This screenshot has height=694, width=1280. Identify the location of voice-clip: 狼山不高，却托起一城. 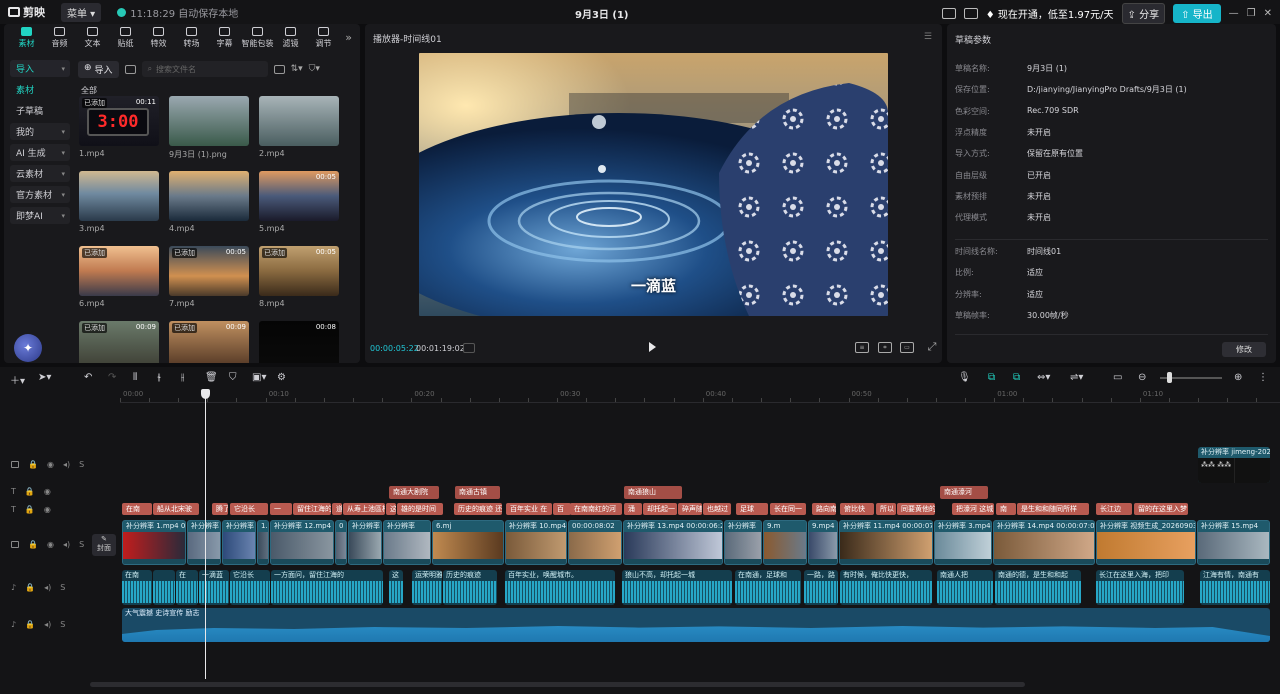
(677, 587).